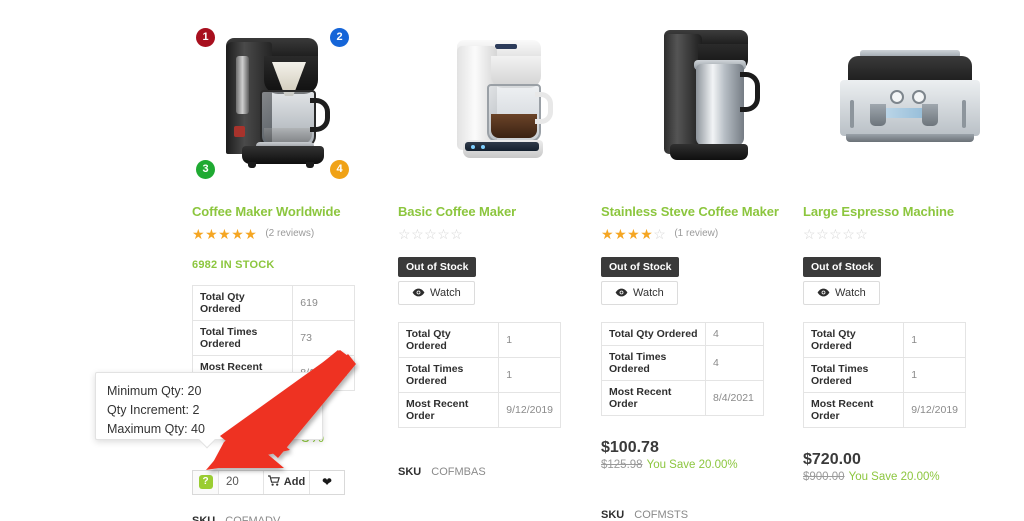 Image resolution: width=1024 pixels, height=521 pixels. What do you see at coordinates (241, 482) in the screenshot?
I see `quantity-input` at bounding box center [241, 482].